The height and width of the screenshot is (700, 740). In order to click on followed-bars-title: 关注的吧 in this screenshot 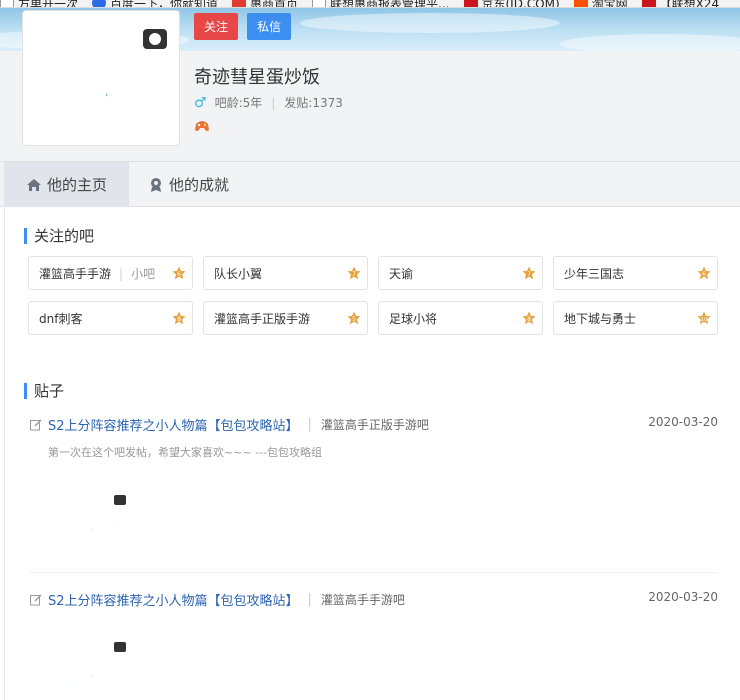, I will do `click(59, 236)`.